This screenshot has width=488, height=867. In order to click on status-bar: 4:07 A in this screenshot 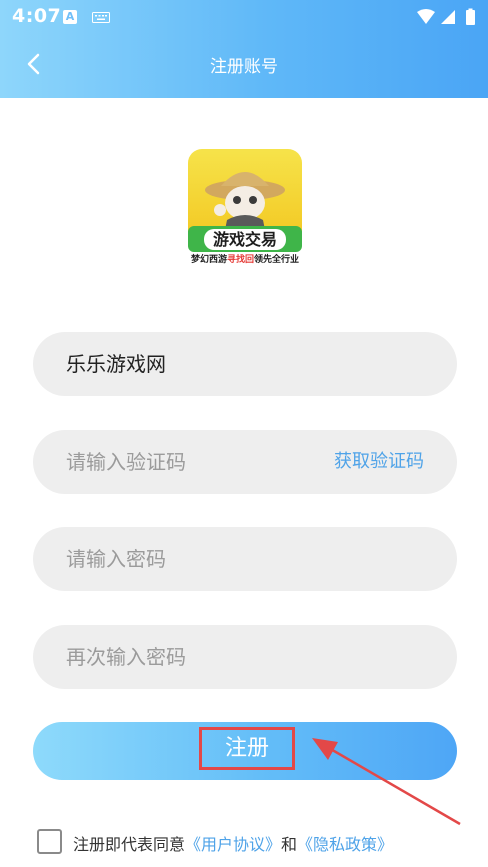, I will do `click(244, 17)`.